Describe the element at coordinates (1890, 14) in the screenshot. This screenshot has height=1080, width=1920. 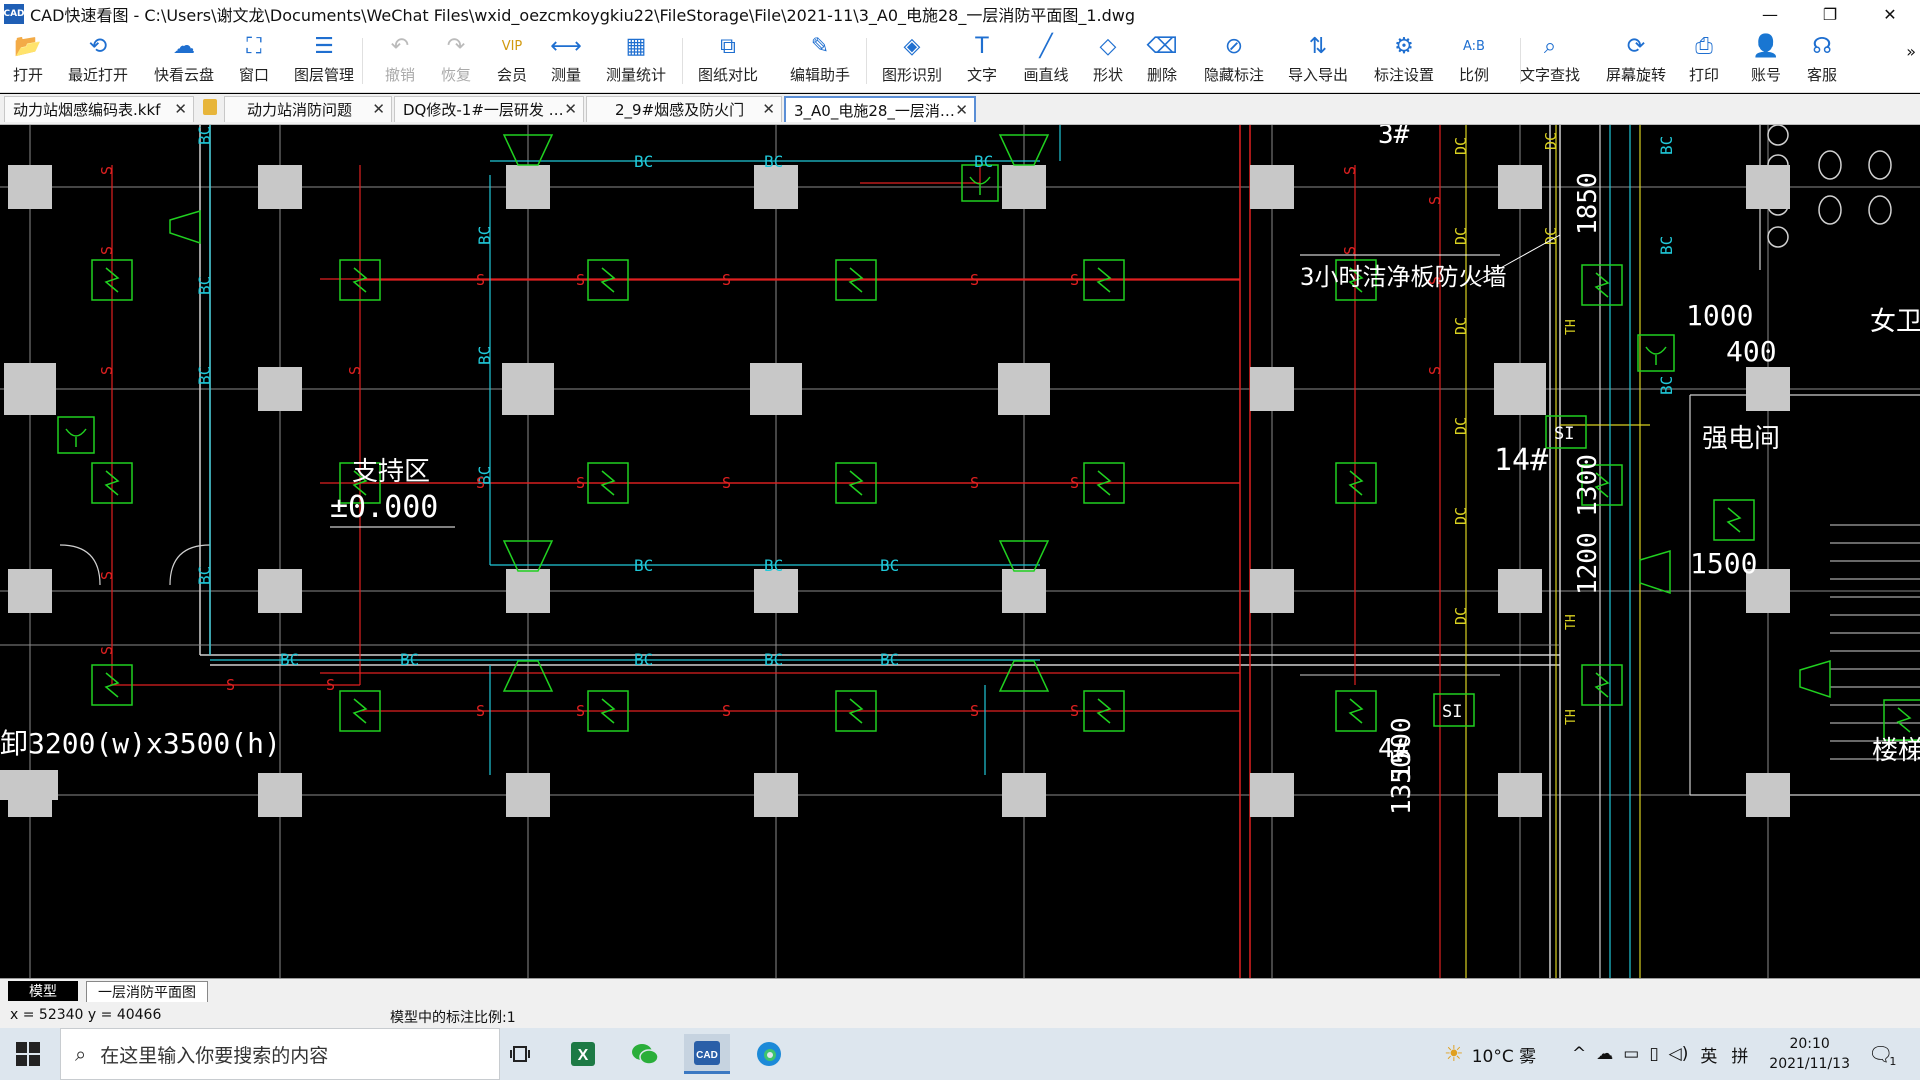
I see `close-button: ✕` at that location.